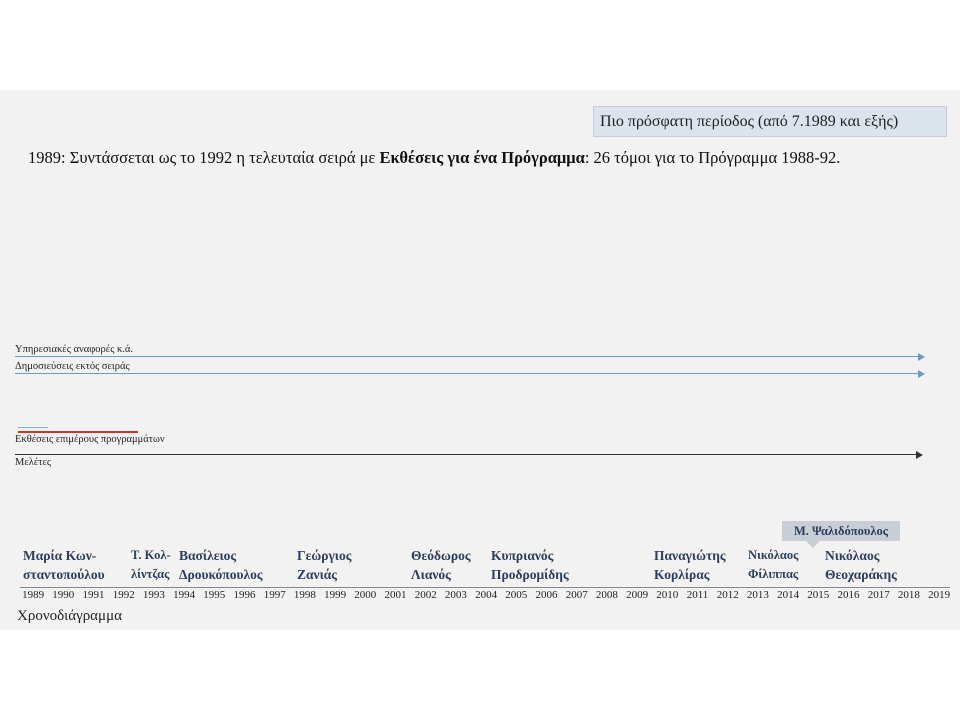 This screenshot has height=720, width=960. I want to click on year-tick-label: 2011, so click(697, 595).